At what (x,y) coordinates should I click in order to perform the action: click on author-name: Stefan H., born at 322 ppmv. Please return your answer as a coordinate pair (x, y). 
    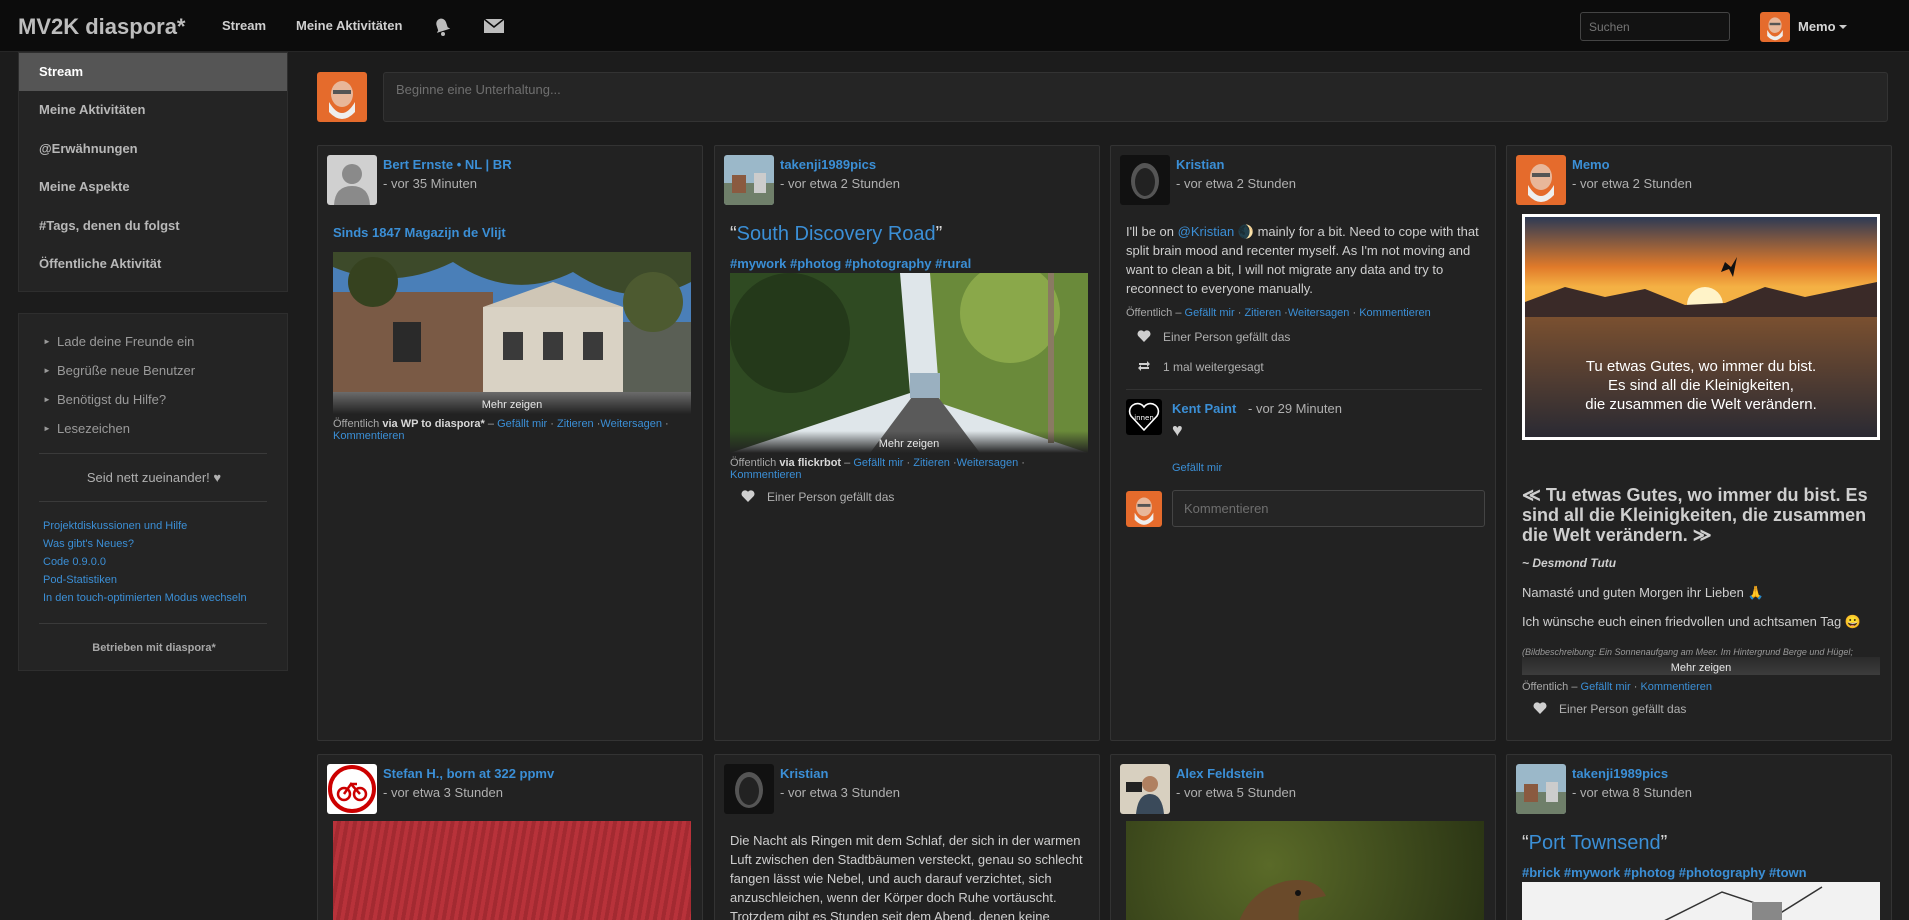
    Looking at the image, I should click on (468, 773).